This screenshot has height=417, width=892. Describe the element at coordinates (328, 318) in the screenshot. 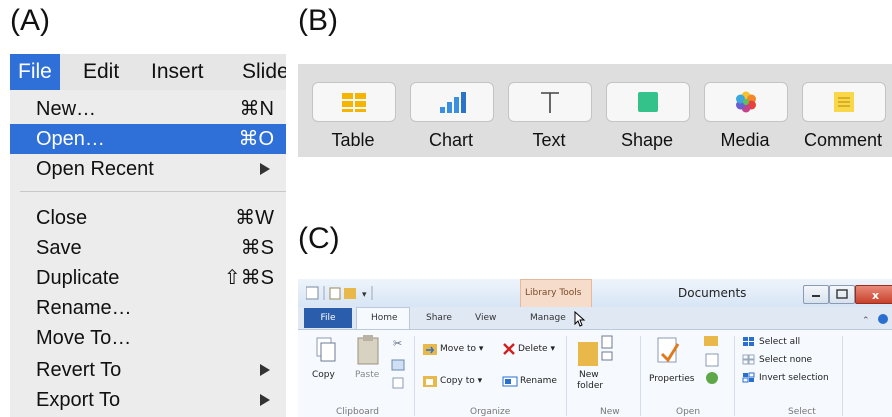

I see `tab-file: File` at that location.